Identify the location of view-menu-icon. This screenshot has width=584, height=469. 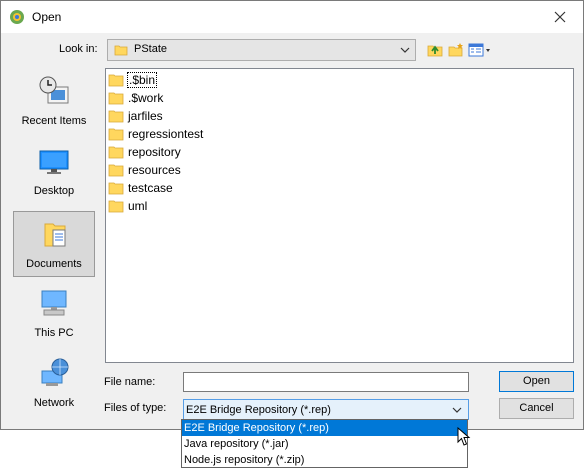
(480, 50).